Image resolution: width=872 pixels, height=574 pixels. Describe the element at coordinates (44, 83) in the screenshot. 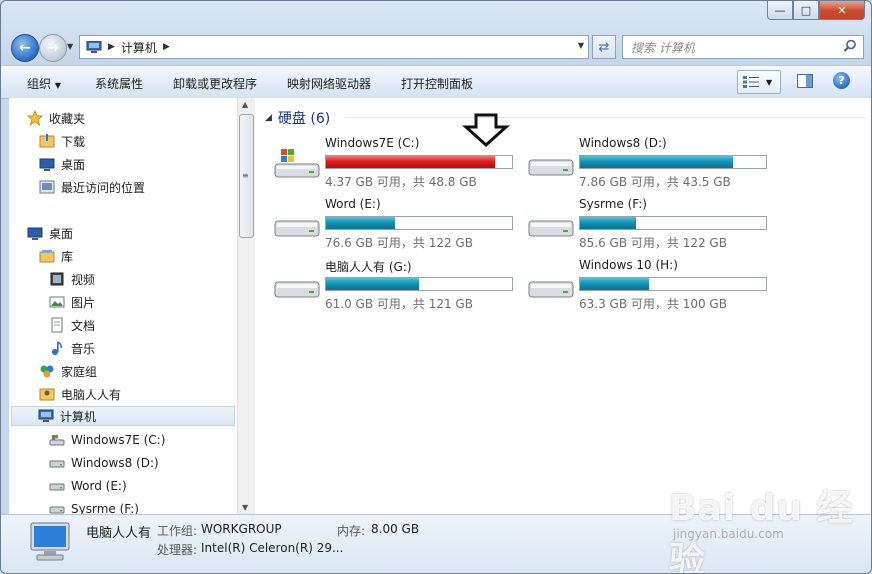

I see `organize-button: 组织 ▼` at that location.